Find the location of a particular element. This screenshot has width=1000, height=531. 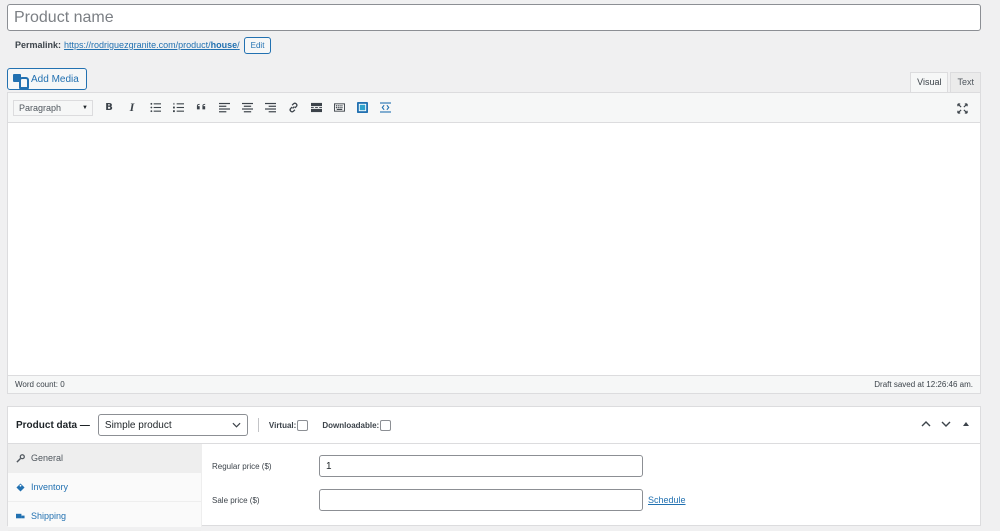

format-select-value: Paragraph is located at coordinates (40, 107).